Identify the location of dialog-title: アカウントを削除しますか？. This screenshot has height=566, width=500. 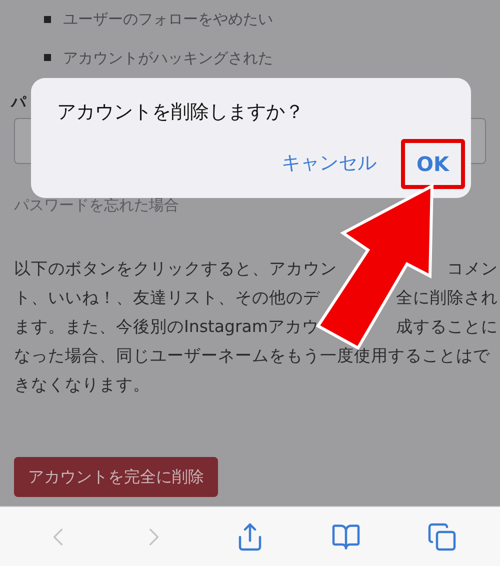
(180, 112).